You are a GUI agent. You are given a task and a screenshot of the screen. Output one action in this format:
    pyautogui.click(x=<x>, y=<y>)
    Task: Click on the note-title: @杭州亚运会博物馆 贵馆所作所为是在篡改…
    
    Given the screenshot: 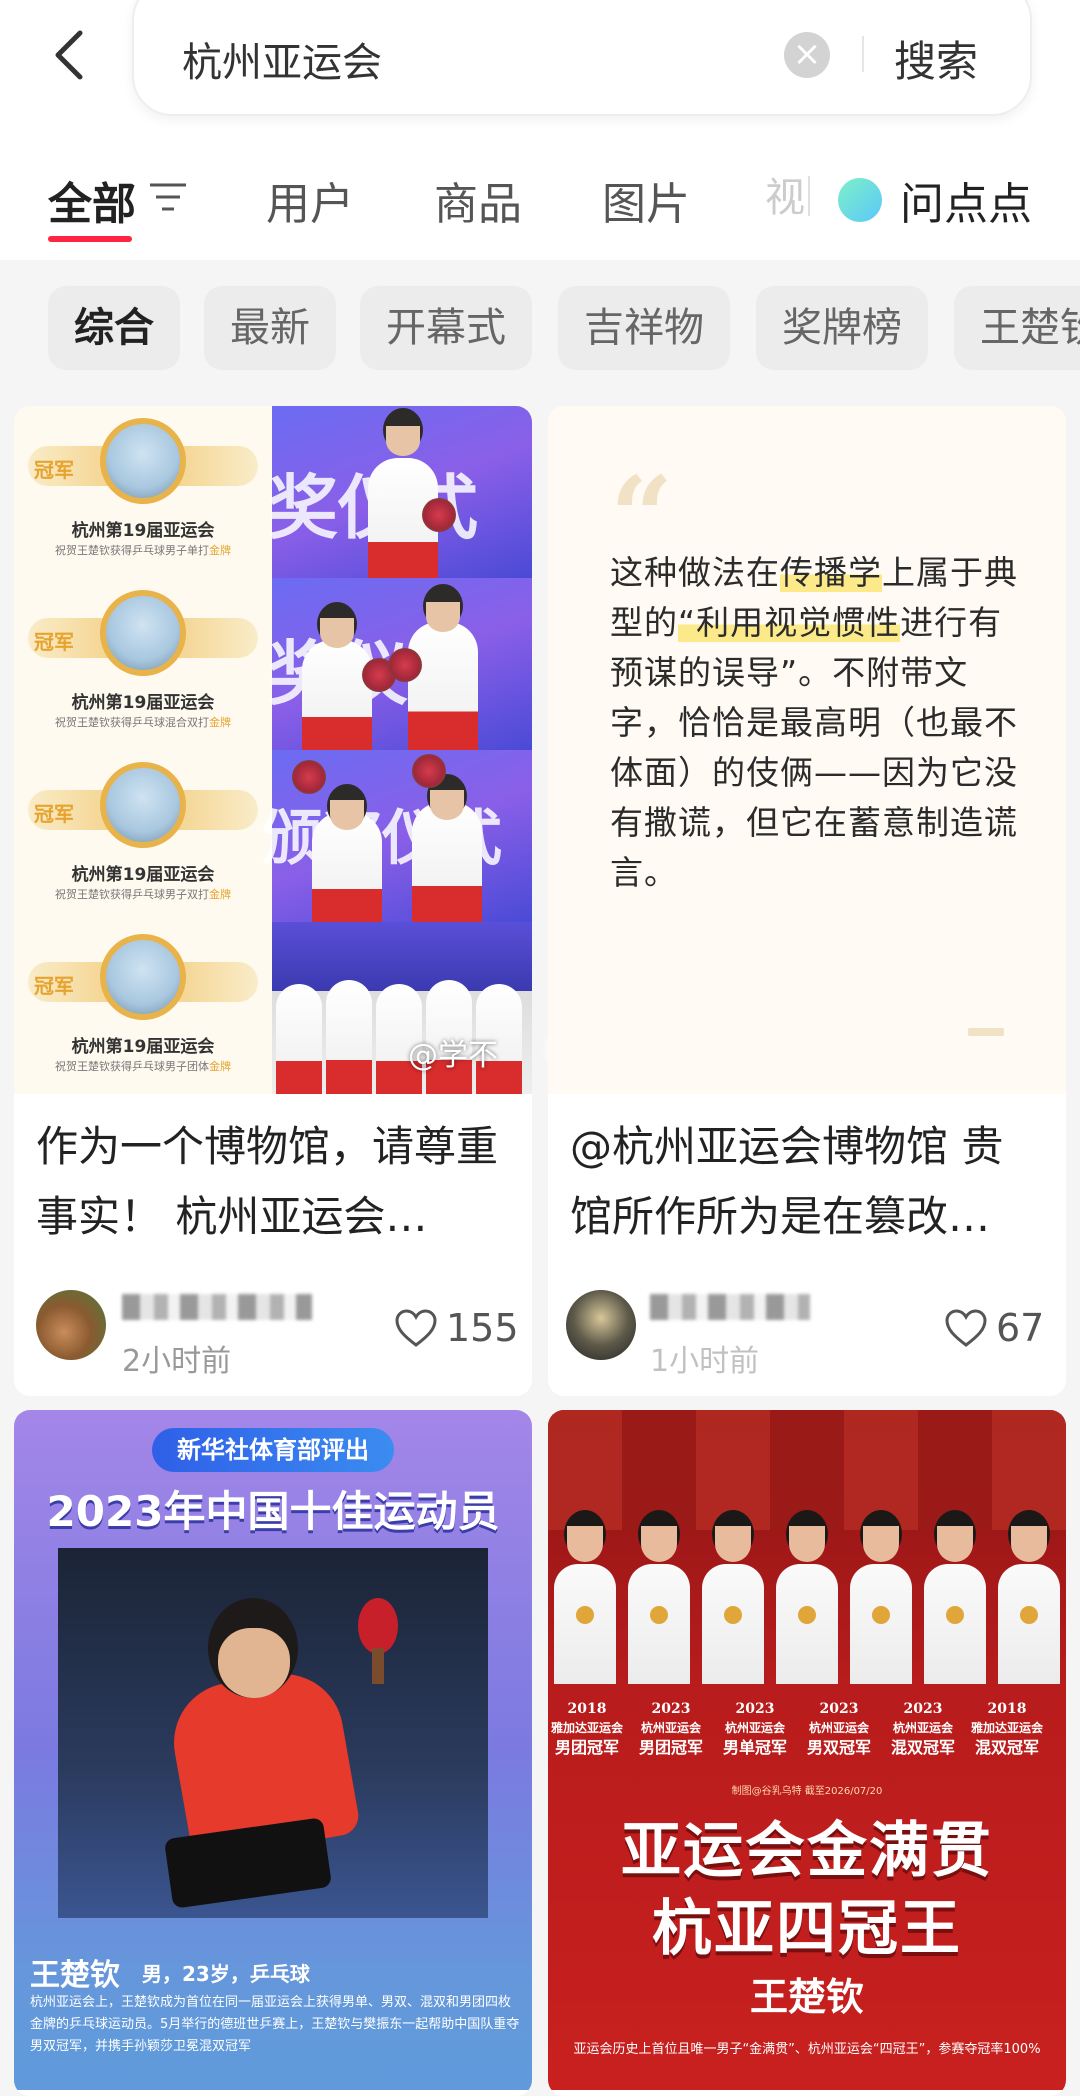 What is the action you would take?
    pyautogui.click(x=807, y=1182)
    